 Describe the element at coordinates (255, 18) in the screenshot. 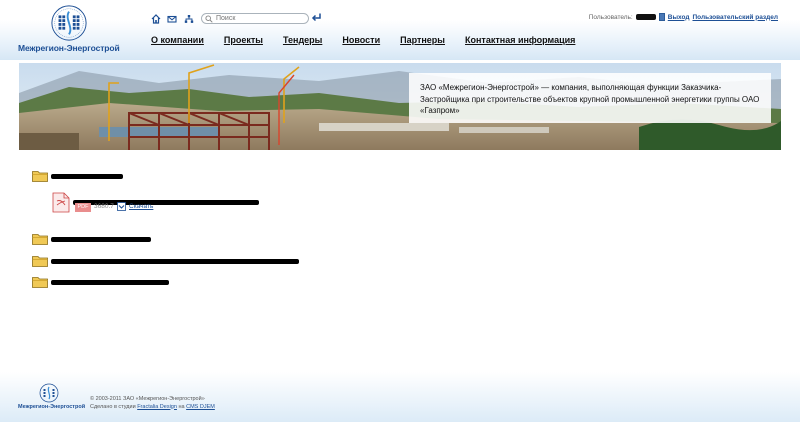

I see `search-input` at that location.